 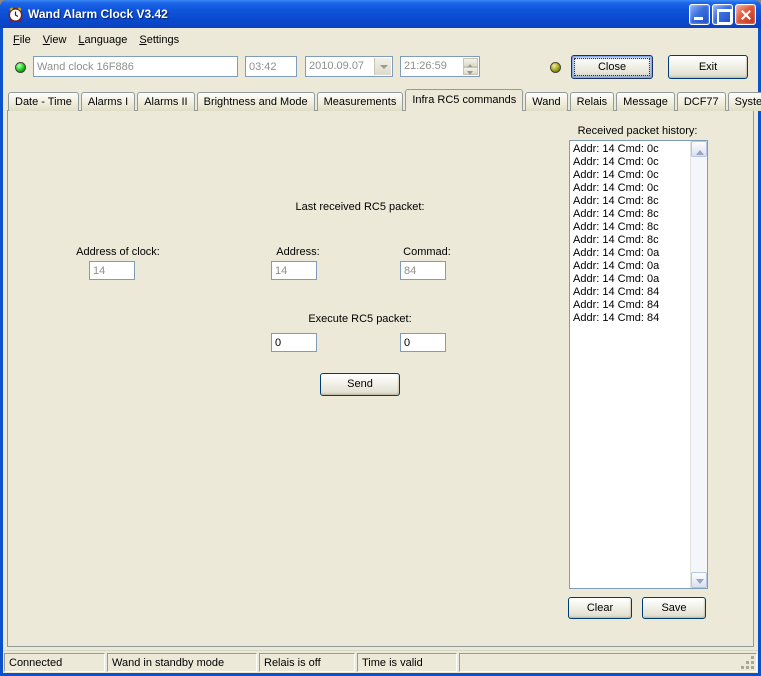 What do you see at coordinates (118, 252) in the screenshot?
I see `address-of-clock-label: Address of clock:` at bounding box center [118, 252].